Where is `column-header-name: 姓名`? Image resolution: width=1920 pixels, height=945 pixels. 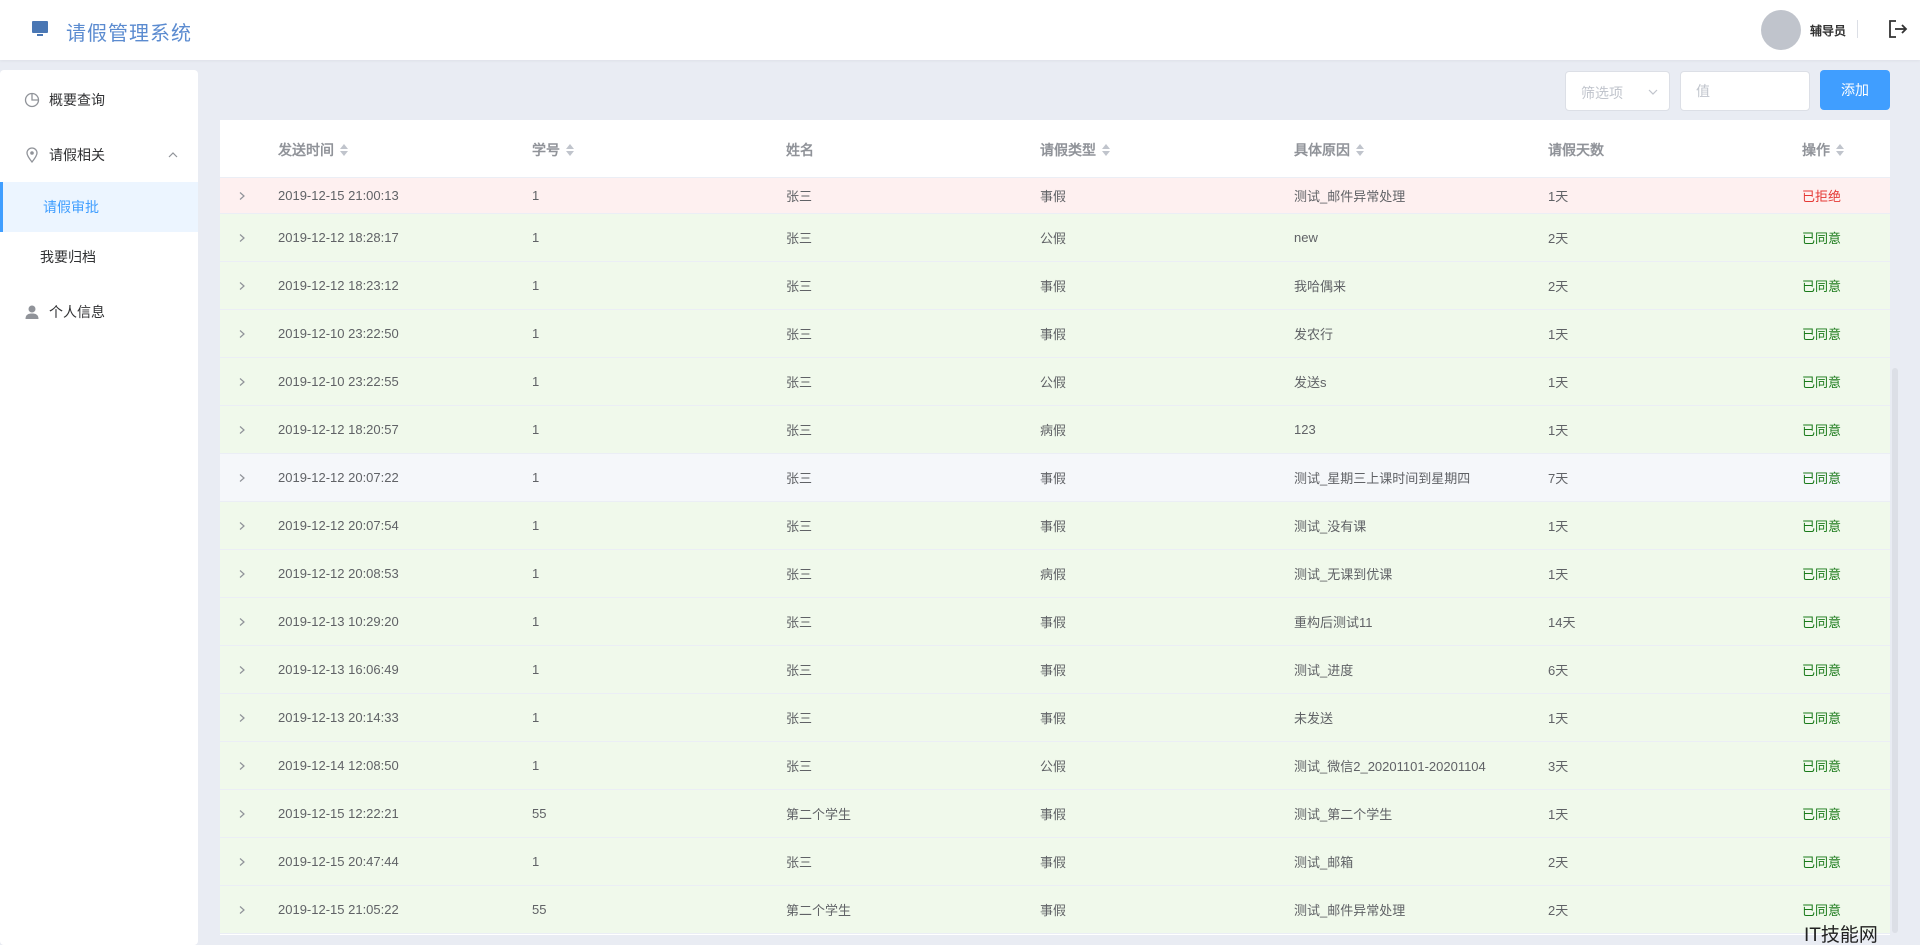
column-header-name: 姓名 is located at coordinates (800, 150).